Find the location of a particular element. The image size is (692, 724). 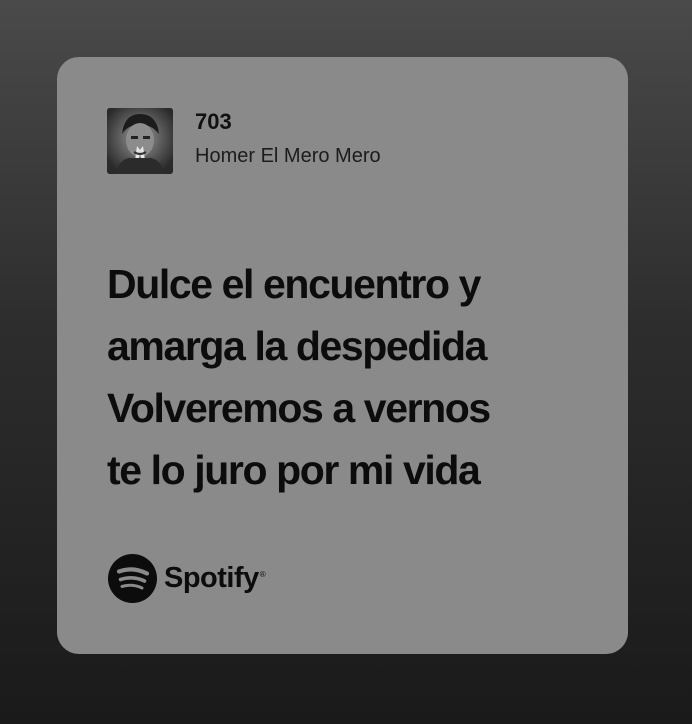

track-header: 703 Homer El Mero Mero is located at coordinates (244, 141).